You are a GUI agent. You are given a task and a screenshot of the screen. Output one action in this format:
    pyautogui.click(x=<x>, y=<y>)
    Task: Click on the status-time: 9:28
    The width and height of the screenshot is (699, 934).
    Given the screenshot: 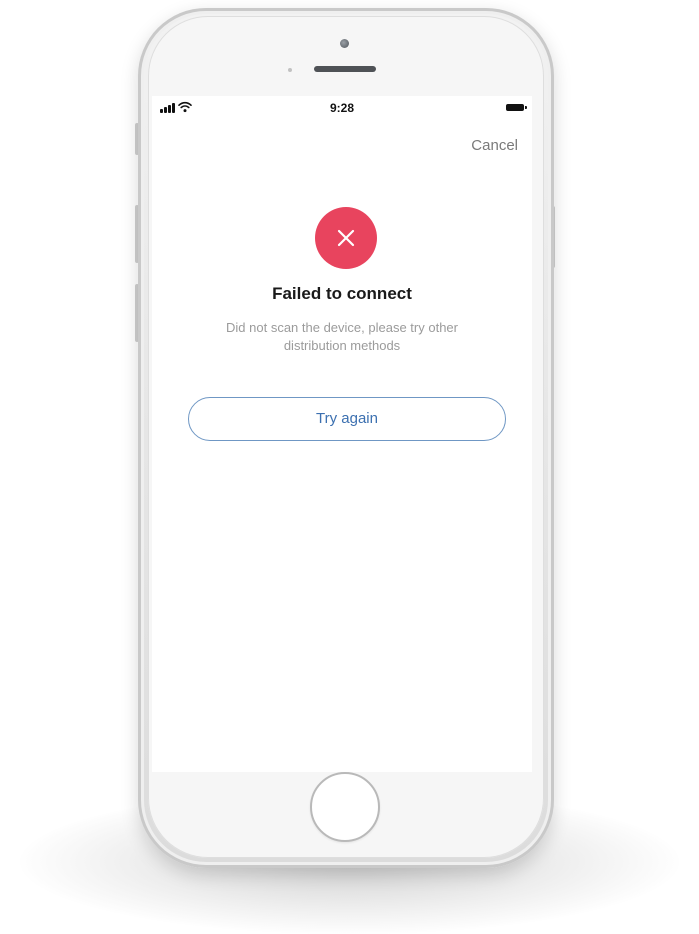 What is the action you would take?
    pyautogui.click(x=342, y=108)
    